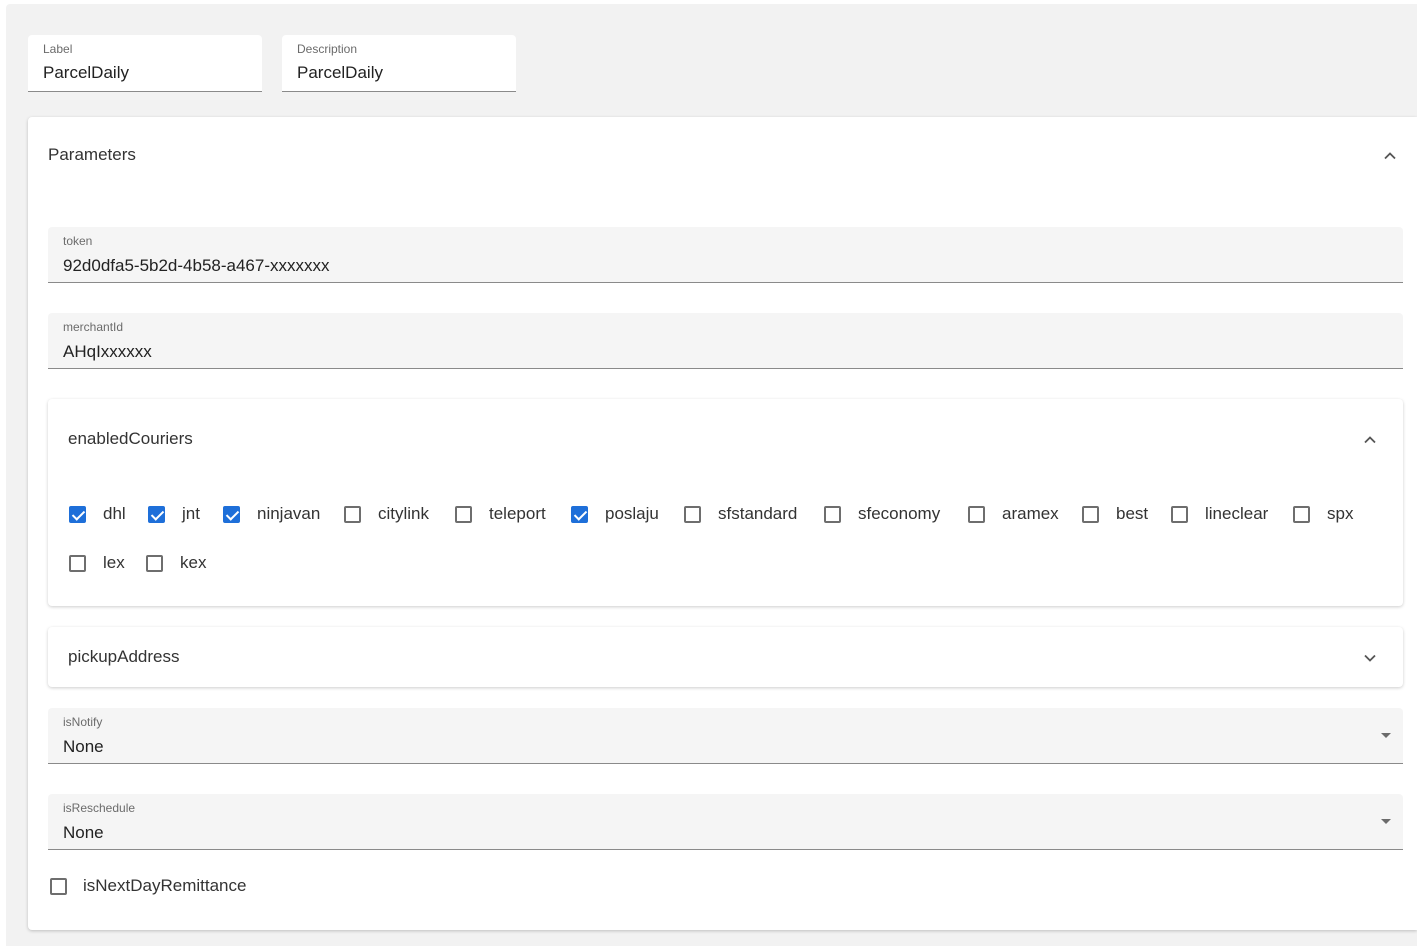 Image resolution: width=1417 pixels, height=946 pixels. I want to click on is-notify-label: isNotify, so click(83, 722).